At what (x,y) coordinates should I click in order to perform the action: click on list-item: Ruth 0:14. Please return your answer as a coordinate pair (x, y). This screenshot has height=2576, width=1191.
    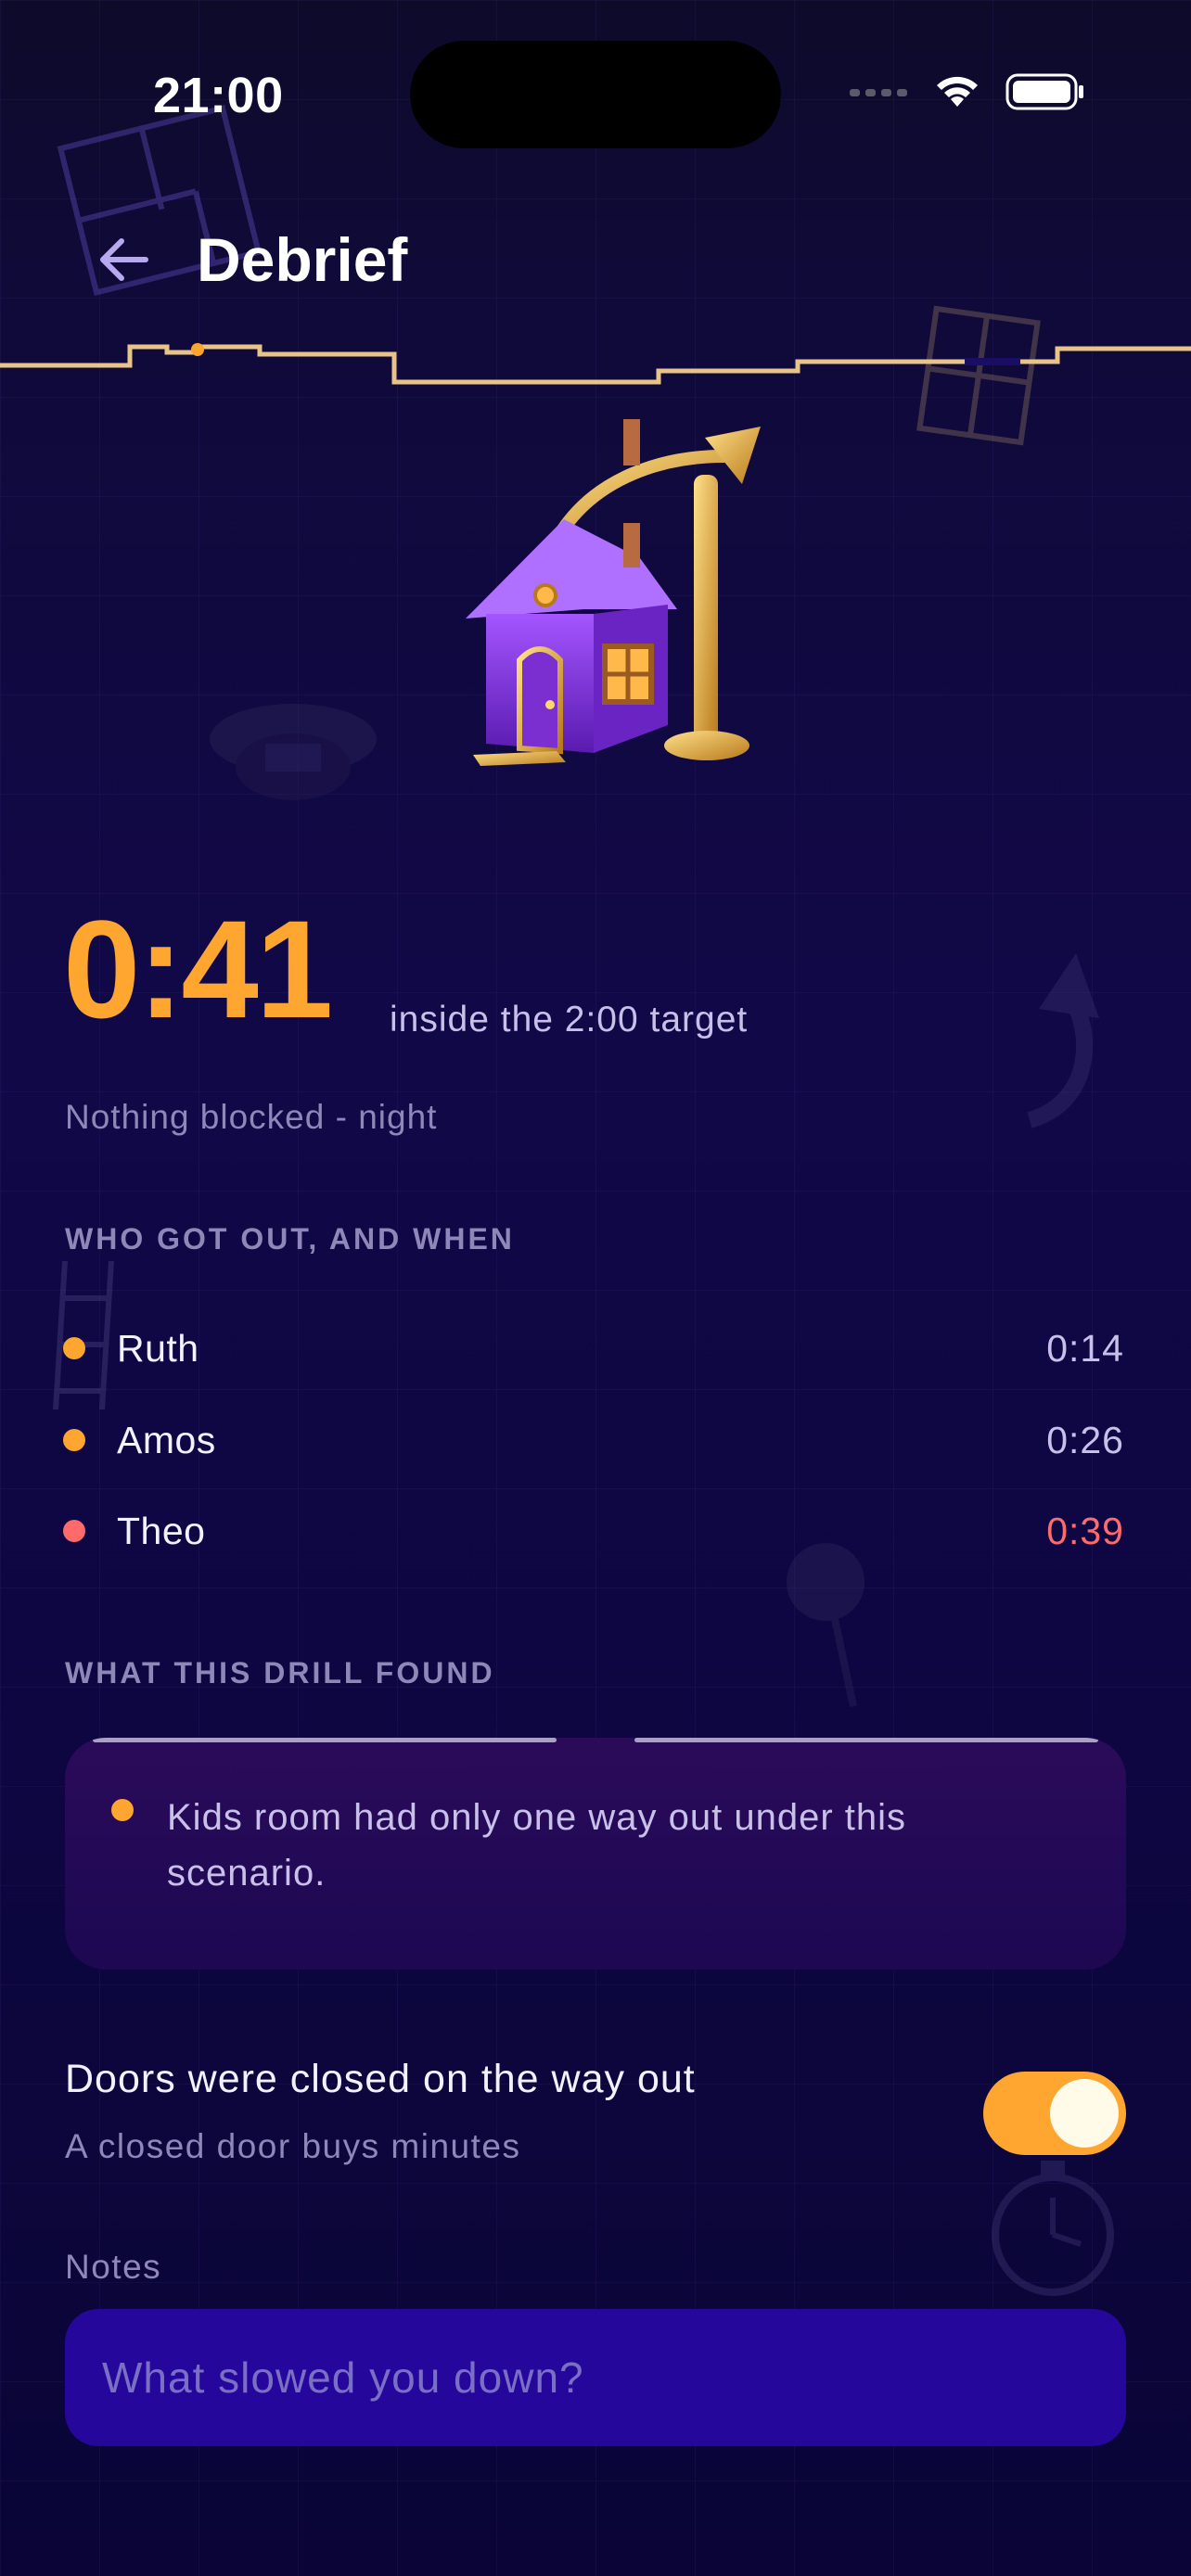
    Looking at the image, I should click on (593, 1348).